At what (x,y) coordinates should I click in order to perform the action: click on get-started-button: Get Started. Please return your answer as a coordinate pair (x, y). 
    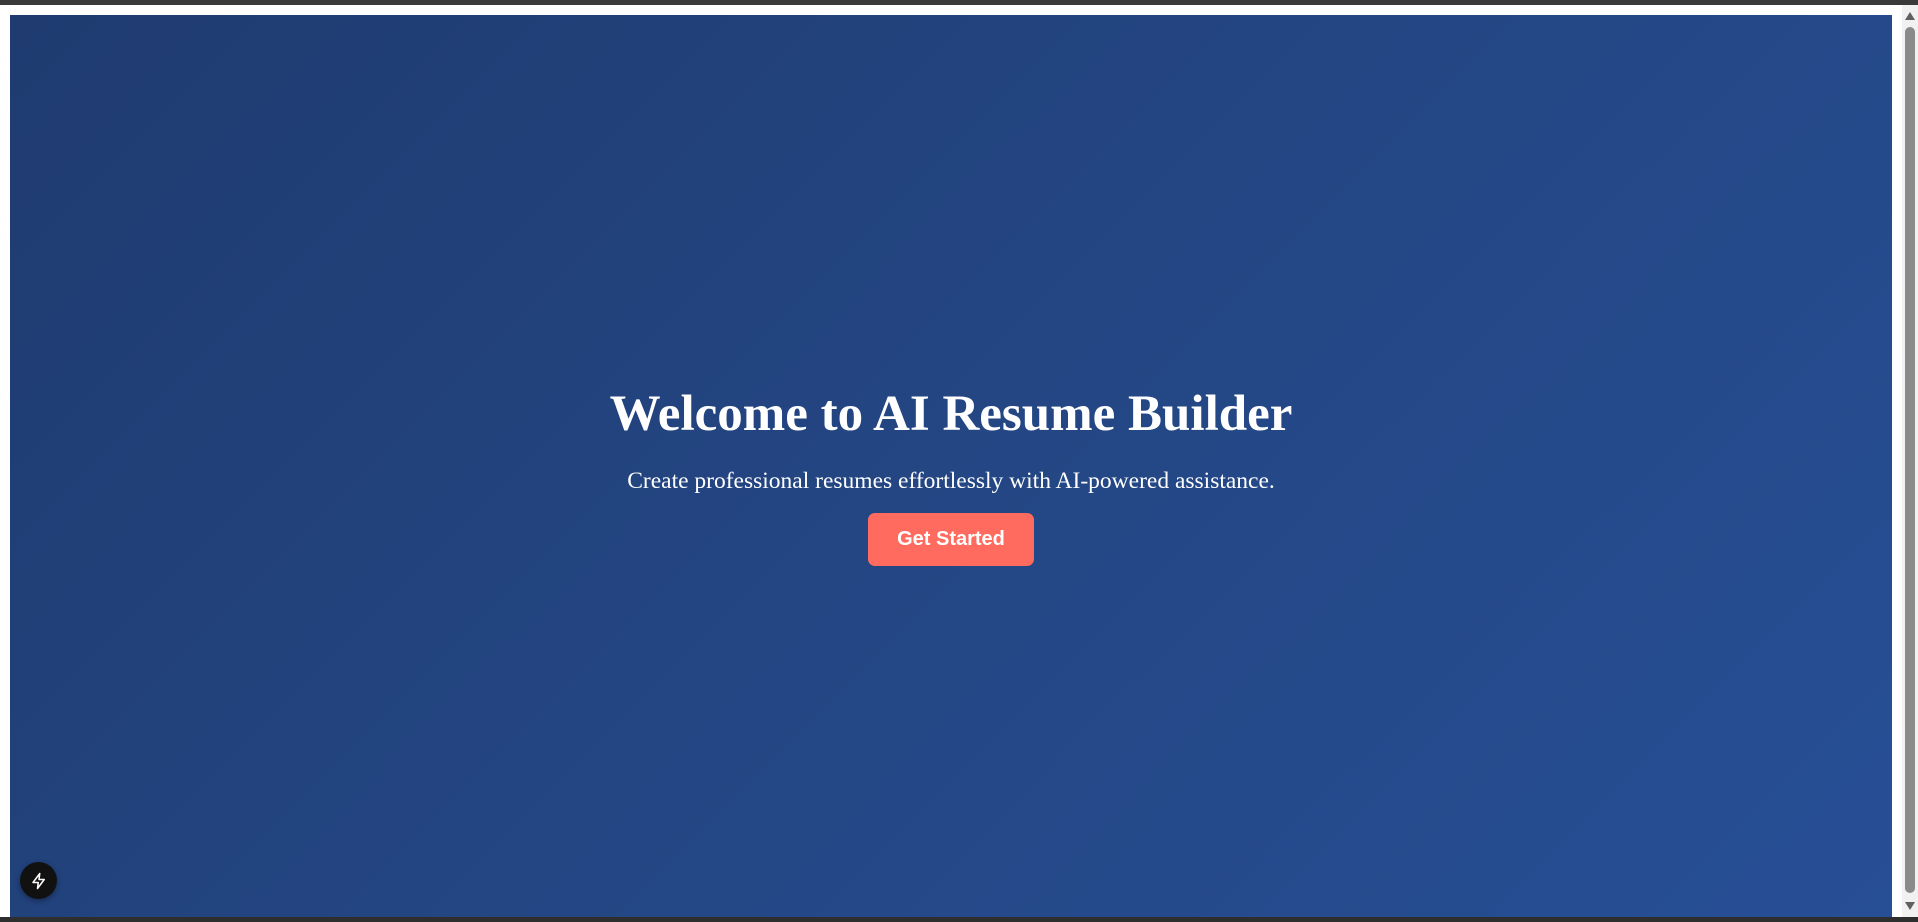
    Looking at the image, I should click on (951, 540).